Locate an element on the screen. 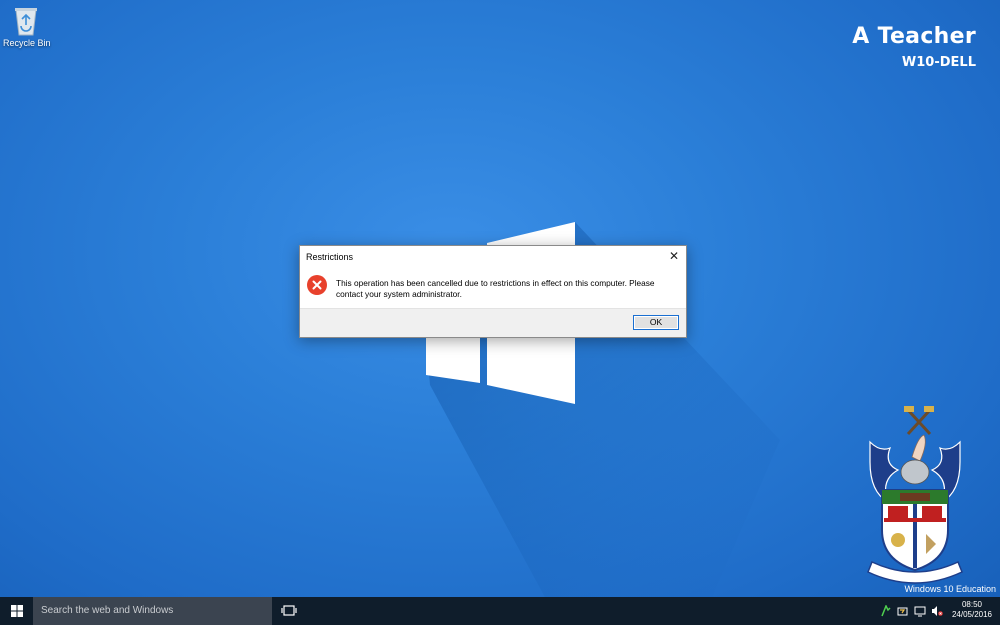 The width and height of the screenshot is (1000, 625). recycle-bin-icon is located at coordinates (26, 20).